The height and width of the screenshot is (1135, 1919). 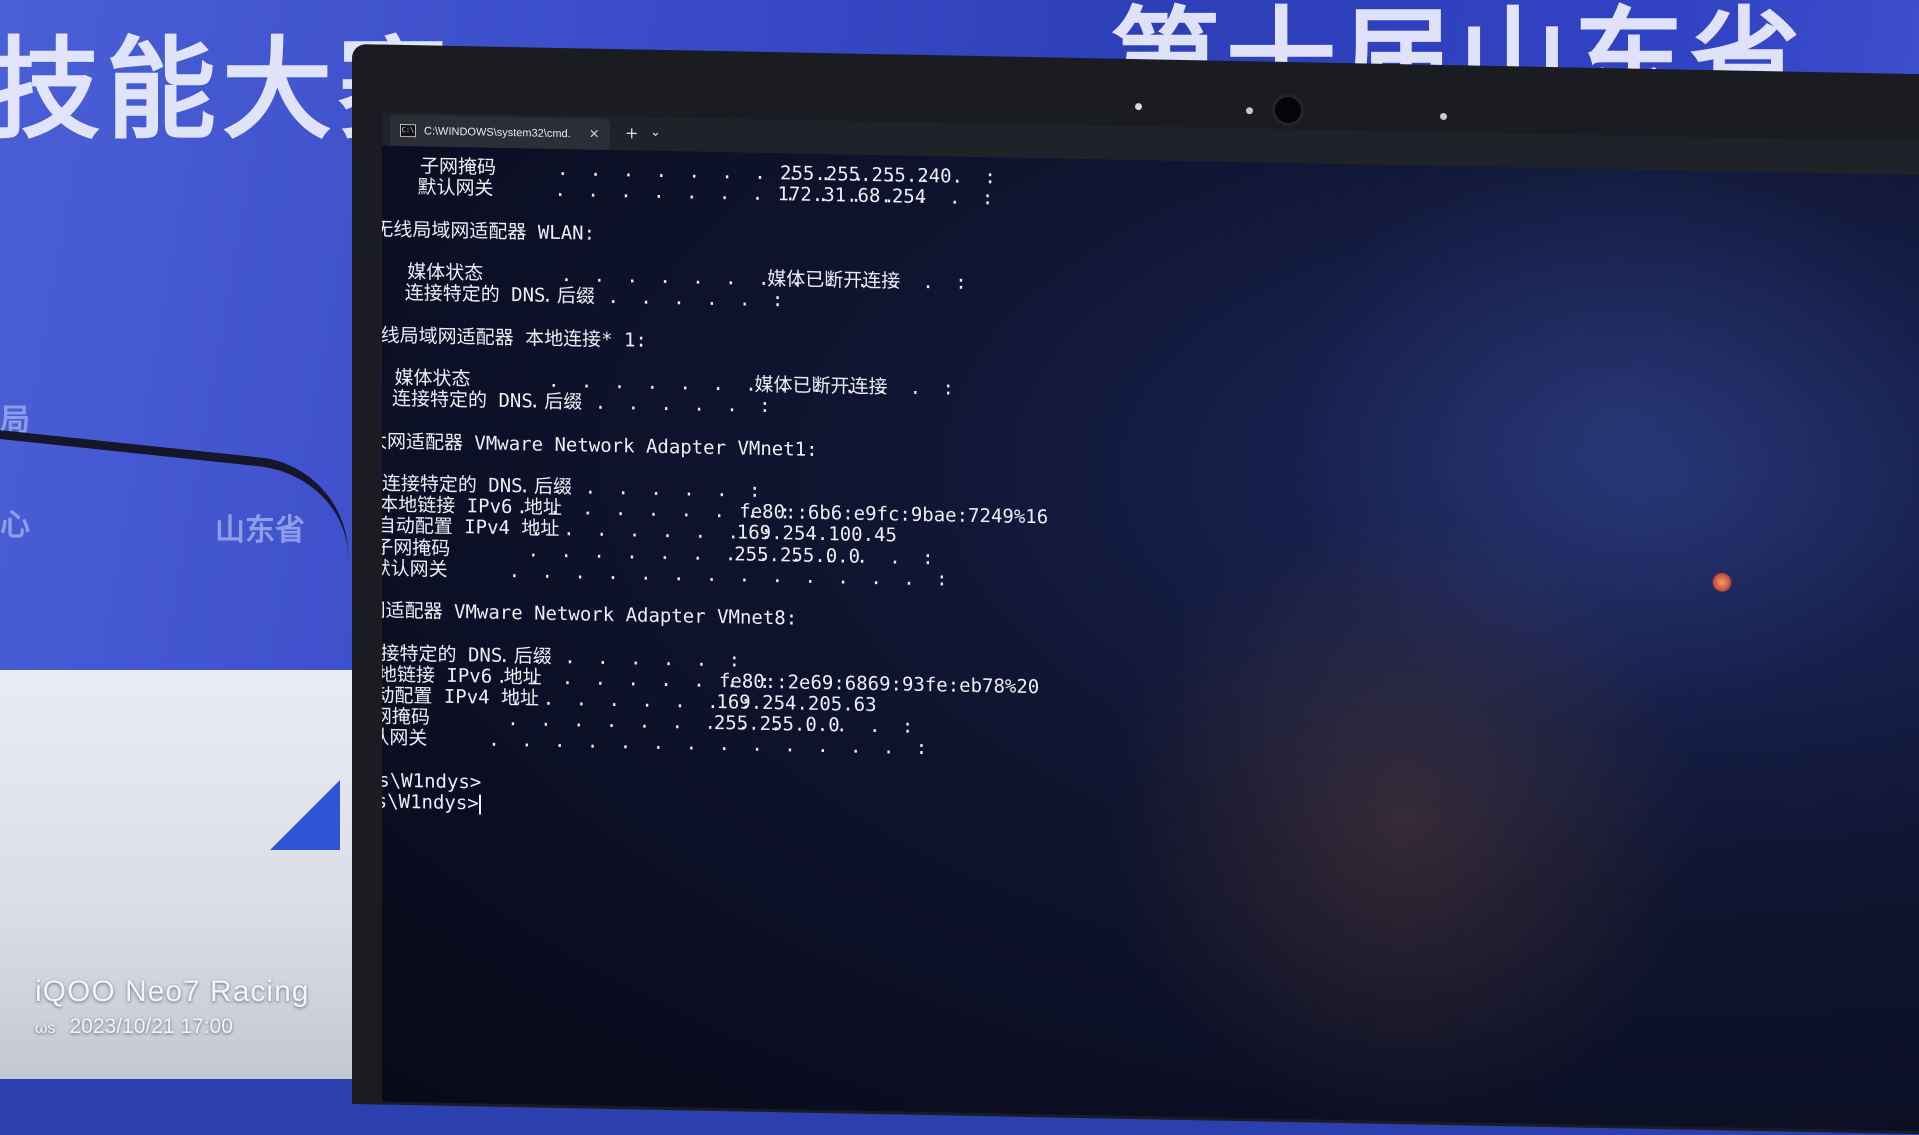 I want to click on new-tab-button: +, so click(x=631, y=132).